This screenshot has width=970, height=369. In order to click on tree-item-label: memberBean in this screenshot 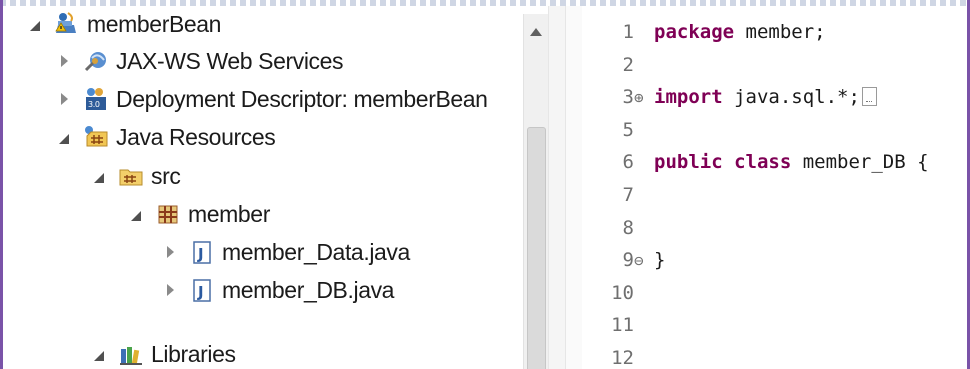, I will do `click(154, 23)`.